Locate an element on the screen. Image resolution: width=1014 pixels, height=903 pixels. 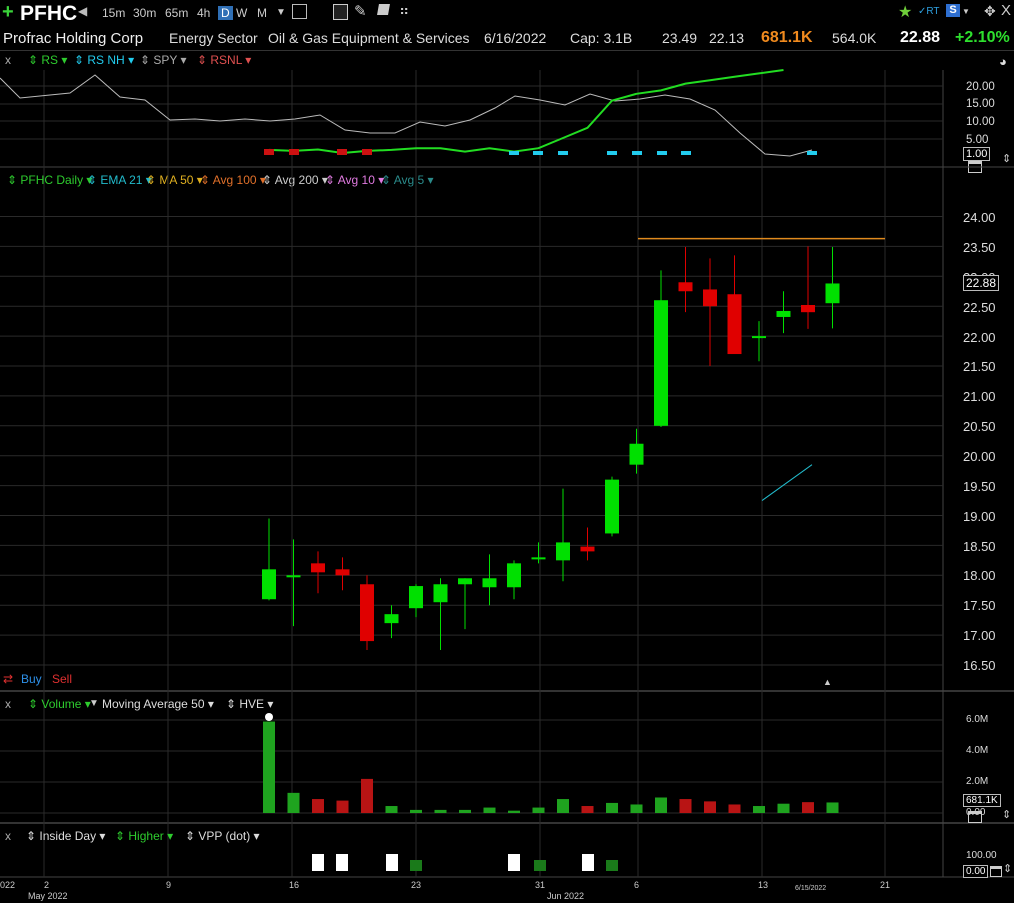
inside-day-item: ⇕ Inside Day ▾ is located at coordinates (65, 836).